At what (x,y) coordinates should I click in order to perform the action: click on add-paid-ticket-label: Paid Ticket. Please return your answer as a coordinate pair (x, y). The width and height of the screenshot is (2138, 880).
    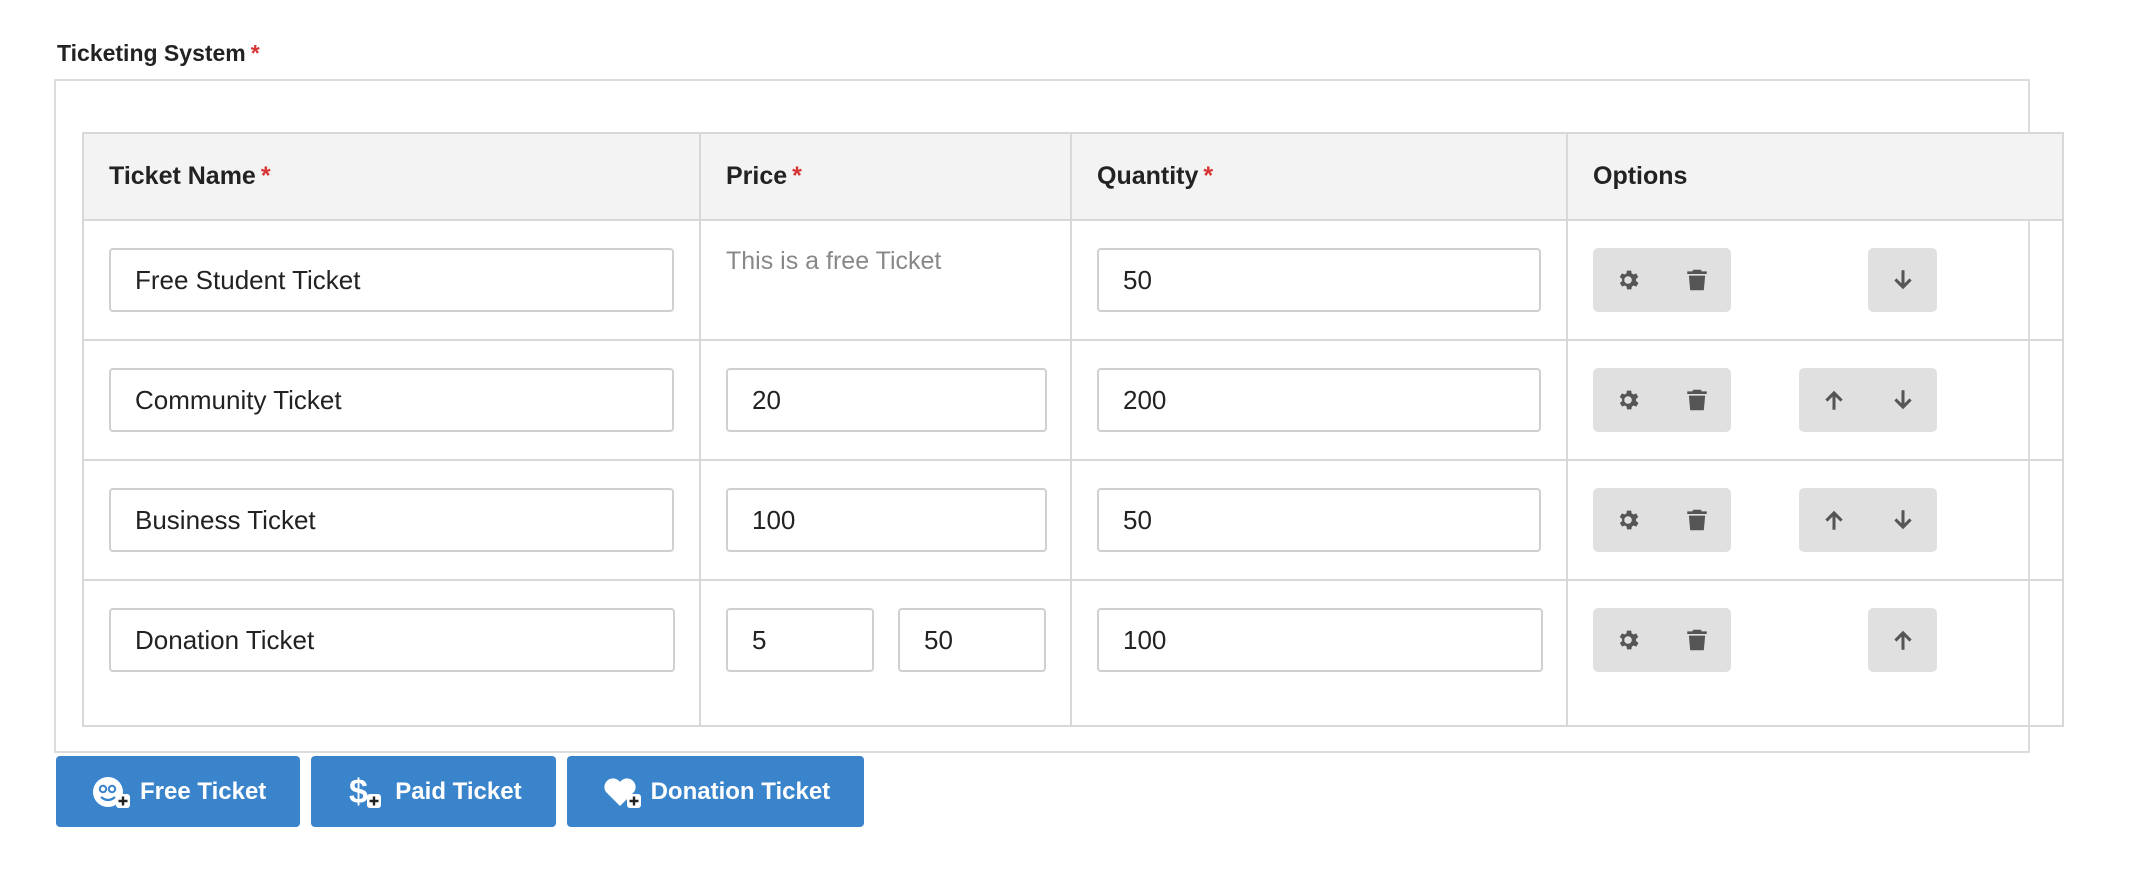
    Looking at the image, I should click on (458, 791).